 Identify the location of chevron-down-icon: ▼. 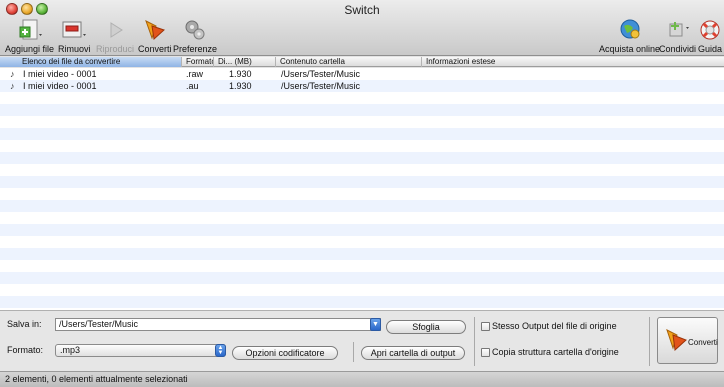
(375, 324).